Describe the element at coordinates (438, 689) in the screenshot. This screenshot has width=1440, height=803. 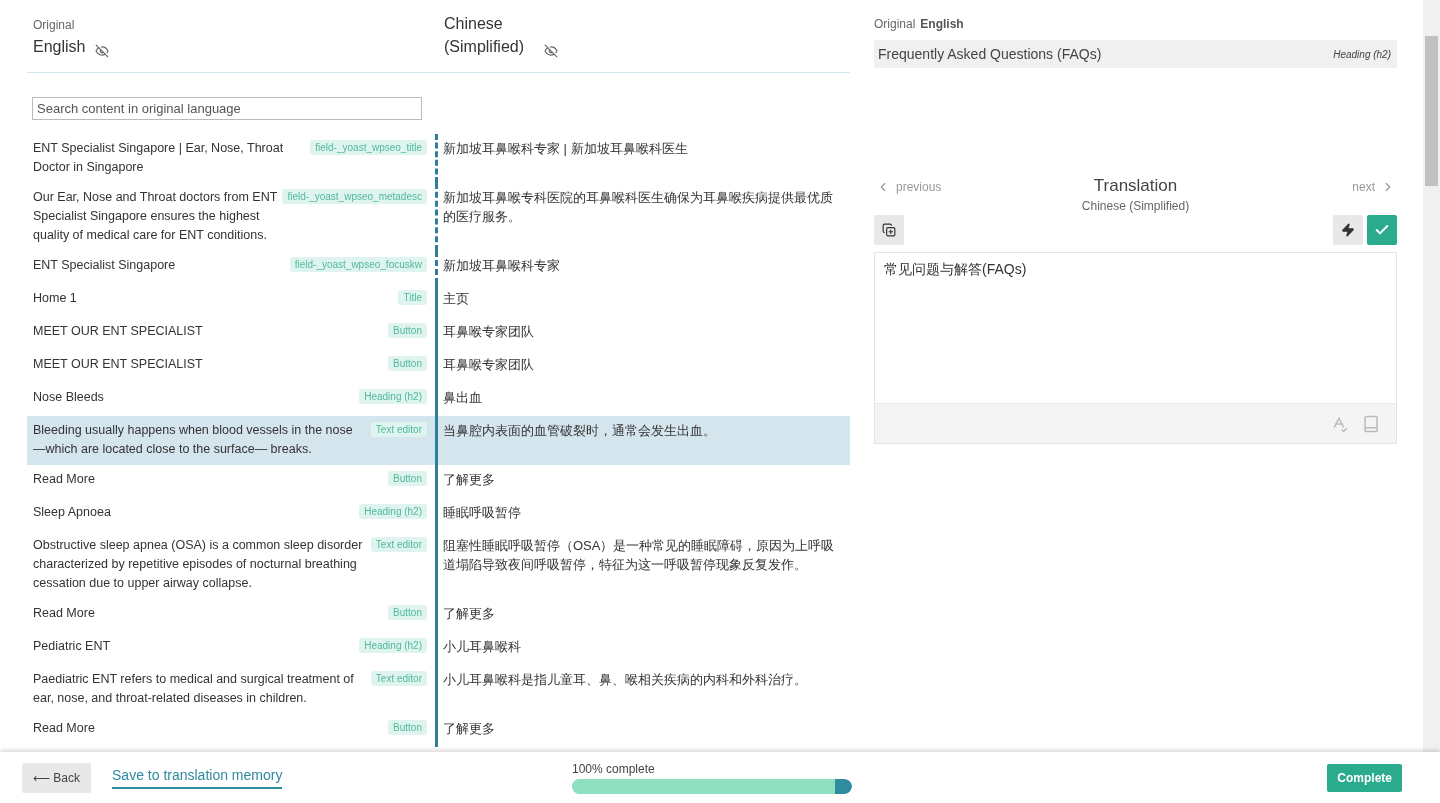
I see `segment-row: Paediatric ENT refers to medical and surgical treatment of ear, nose, and throat-related diseases in children. Text editor 小儿耳鼻喉科是指儿童耳、鼻、喉相关疾病的内科和外科治疗。` at that location.